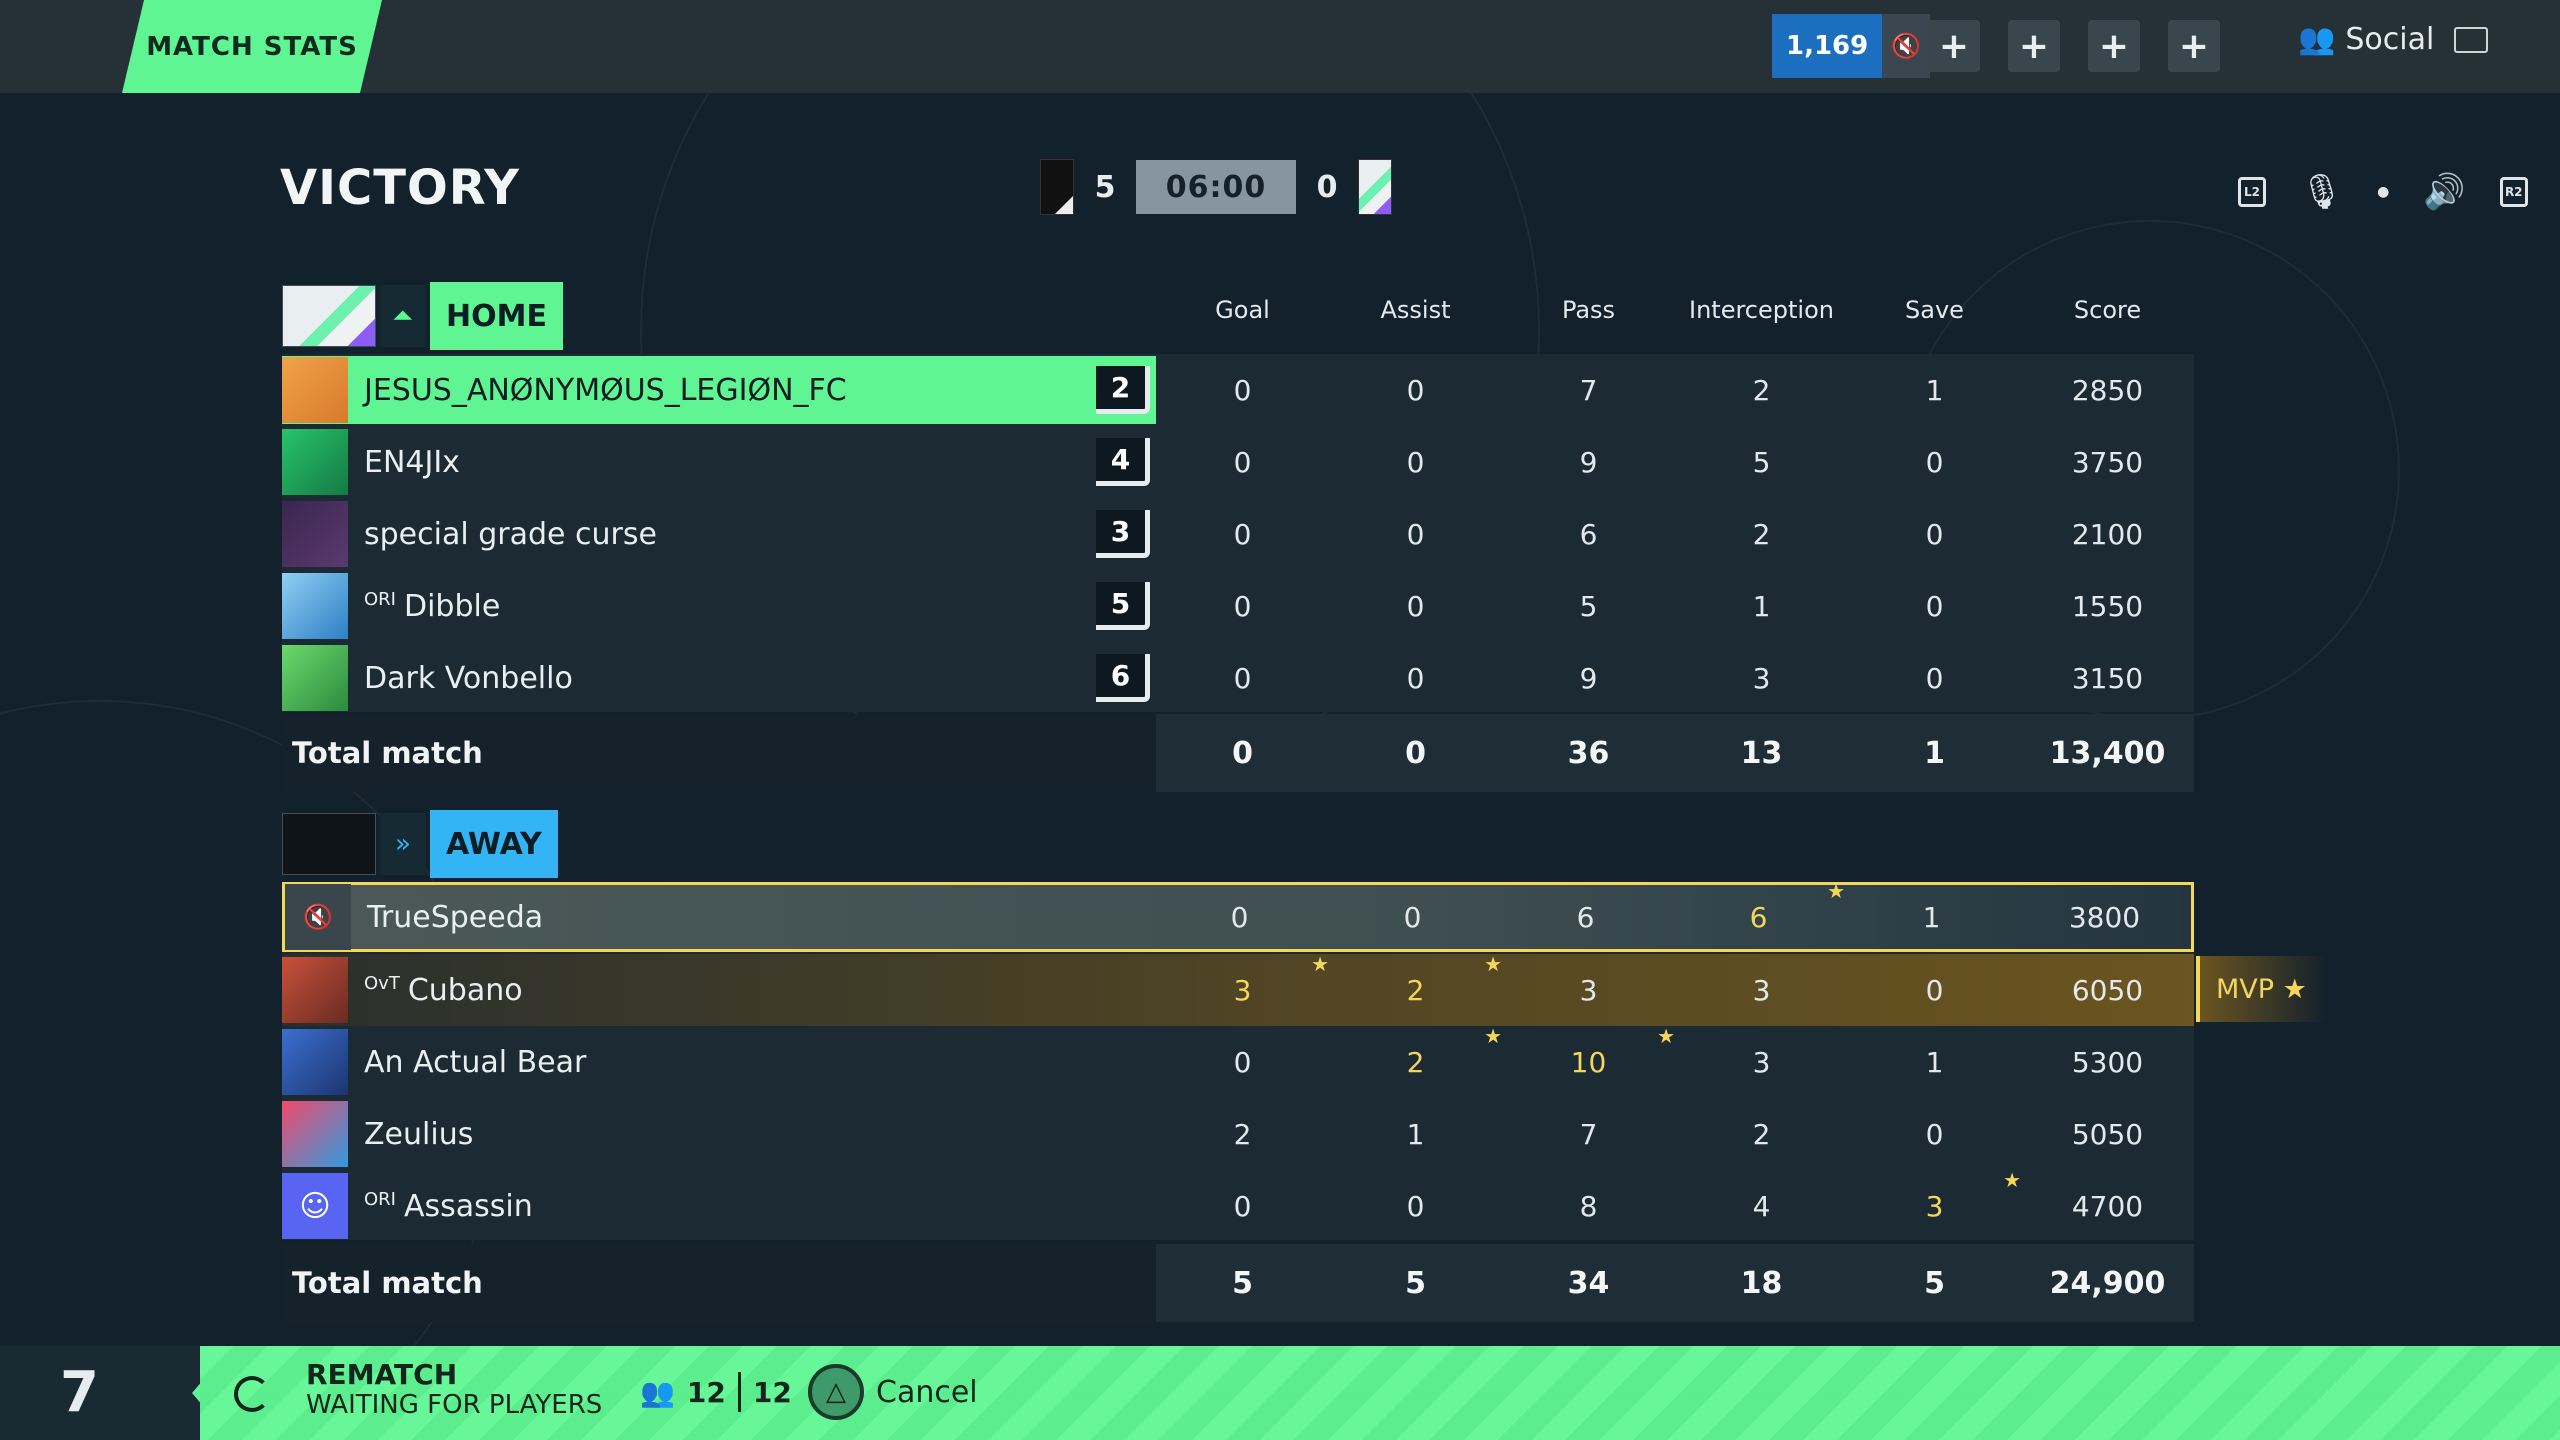  I want to click on table-row: ☺ ORI Assassin 0 0 8 4 3 ★ 4700, so click(1238, 1205).